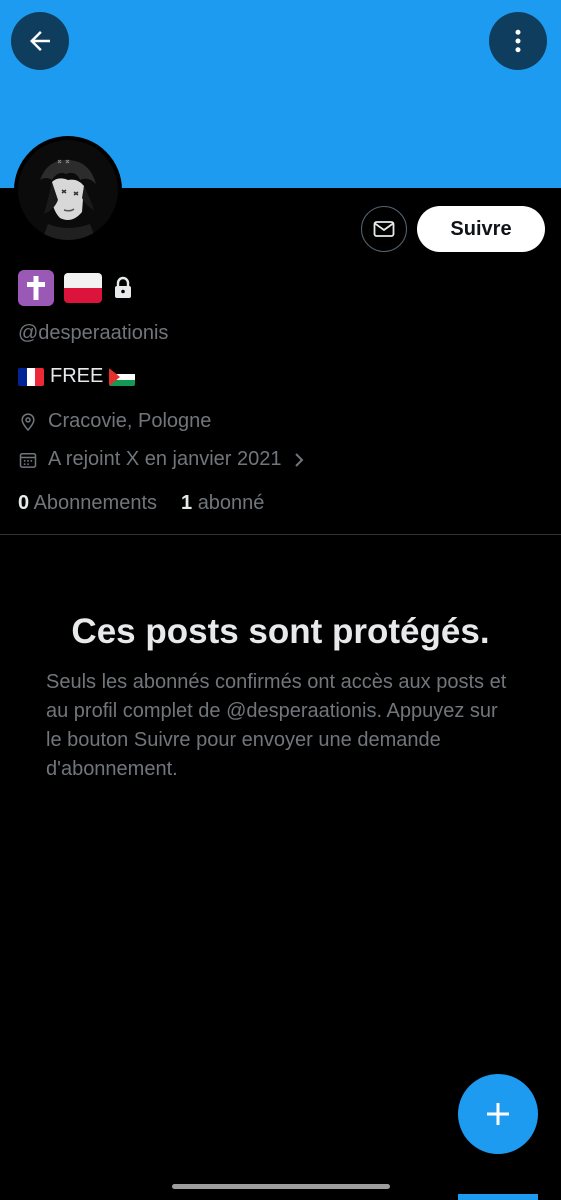 This screenshot has width=561, height=1200. I want to click on profile-joined: A rejoint X en janvier 2021, so click(162, 459).